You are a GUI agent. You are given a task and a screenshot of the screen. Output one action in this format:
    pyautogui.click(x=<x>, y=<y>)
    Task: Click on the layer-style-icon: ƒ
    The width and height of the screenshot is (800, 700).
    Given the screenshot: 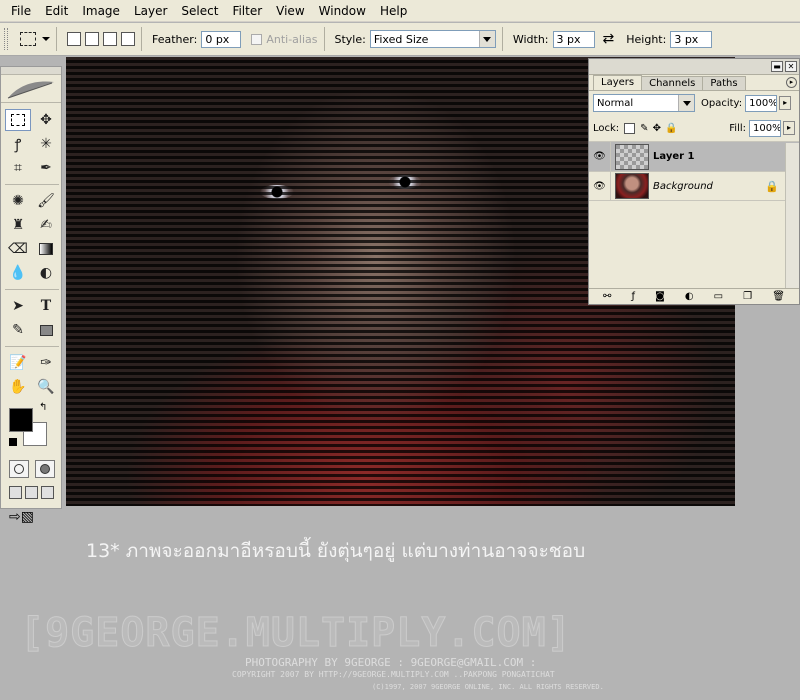 What is the action you would take?
    pyautogui.click(x=633, y=296)
    